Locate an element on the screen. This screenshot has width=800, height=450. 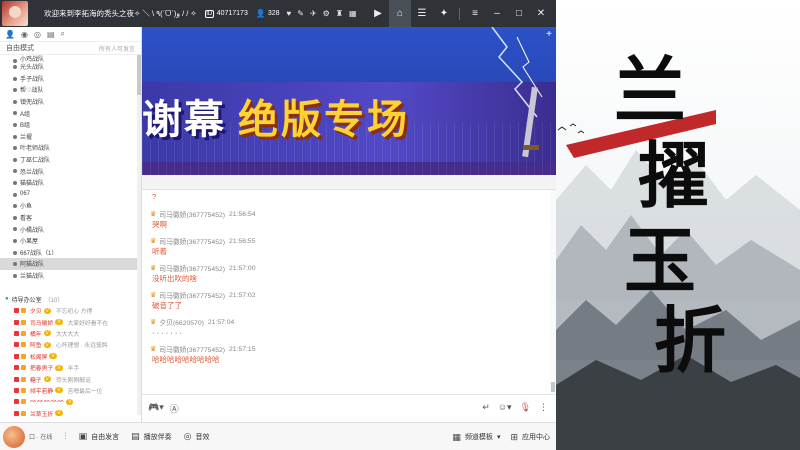
panel-scrollbar is located at coordinates (139, 235).